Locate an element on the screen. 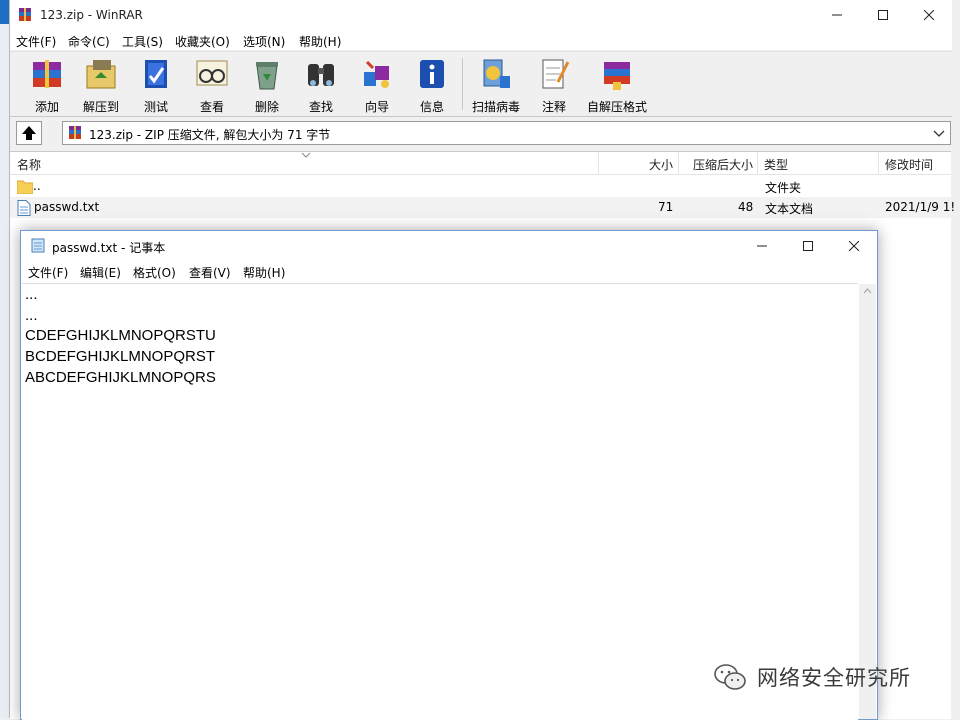 Image resolution: width=960 pixels, height=720 pixels. archive-path-combo: 123.zip - ZIP 压缩文件, 解包大小为 71 字节 is located at coordinates (506, 133).